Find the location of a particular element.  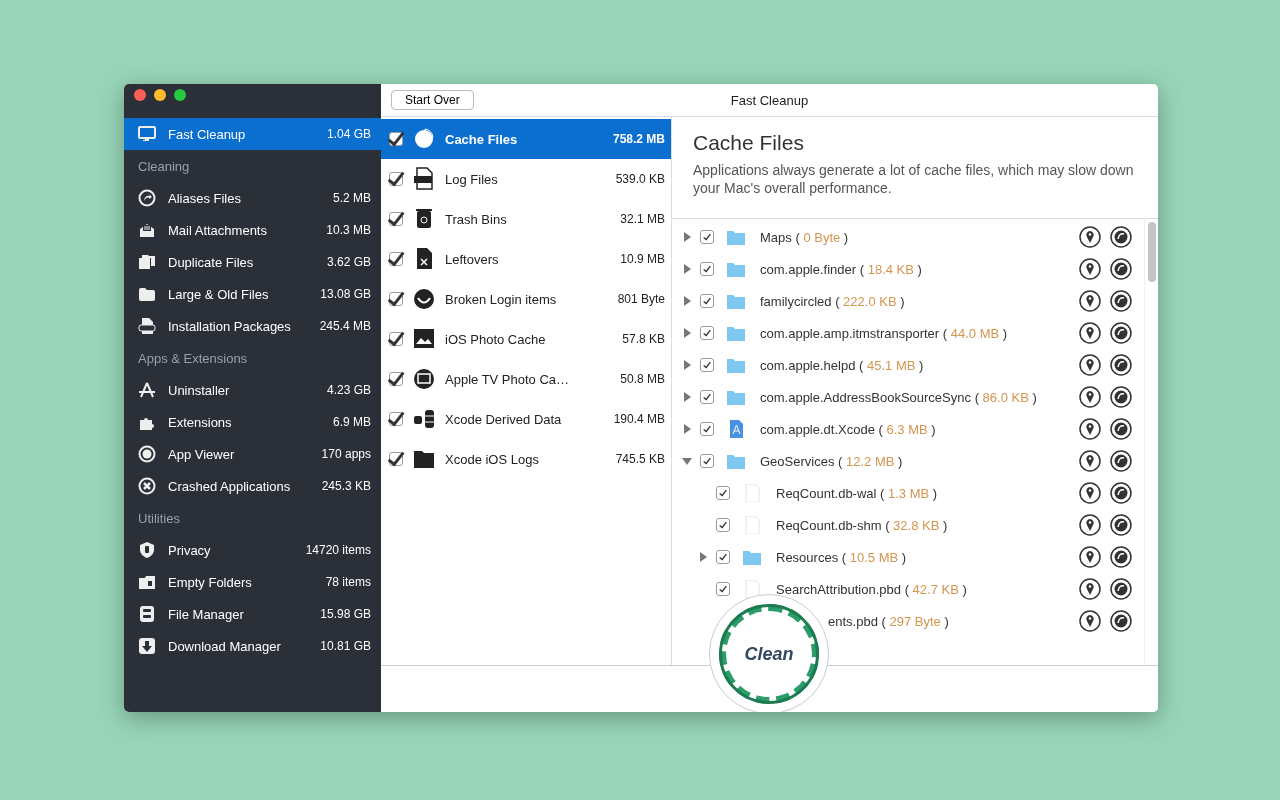

close-button is located at coordinates (140, 95).